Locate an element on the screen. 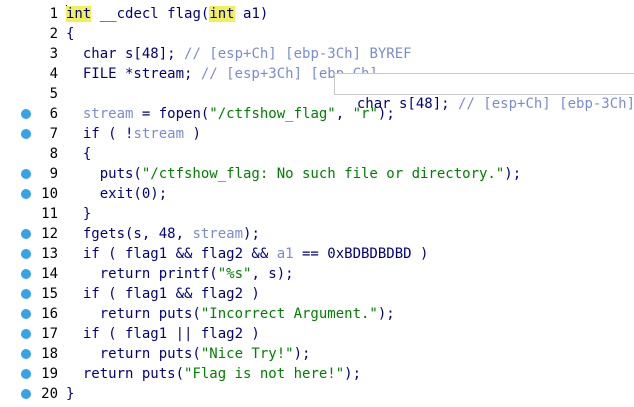 This screenshot has height=407, width=634. code-line: 15 if ( flag1 && flag2 ) is located at coordinates (317, 294).